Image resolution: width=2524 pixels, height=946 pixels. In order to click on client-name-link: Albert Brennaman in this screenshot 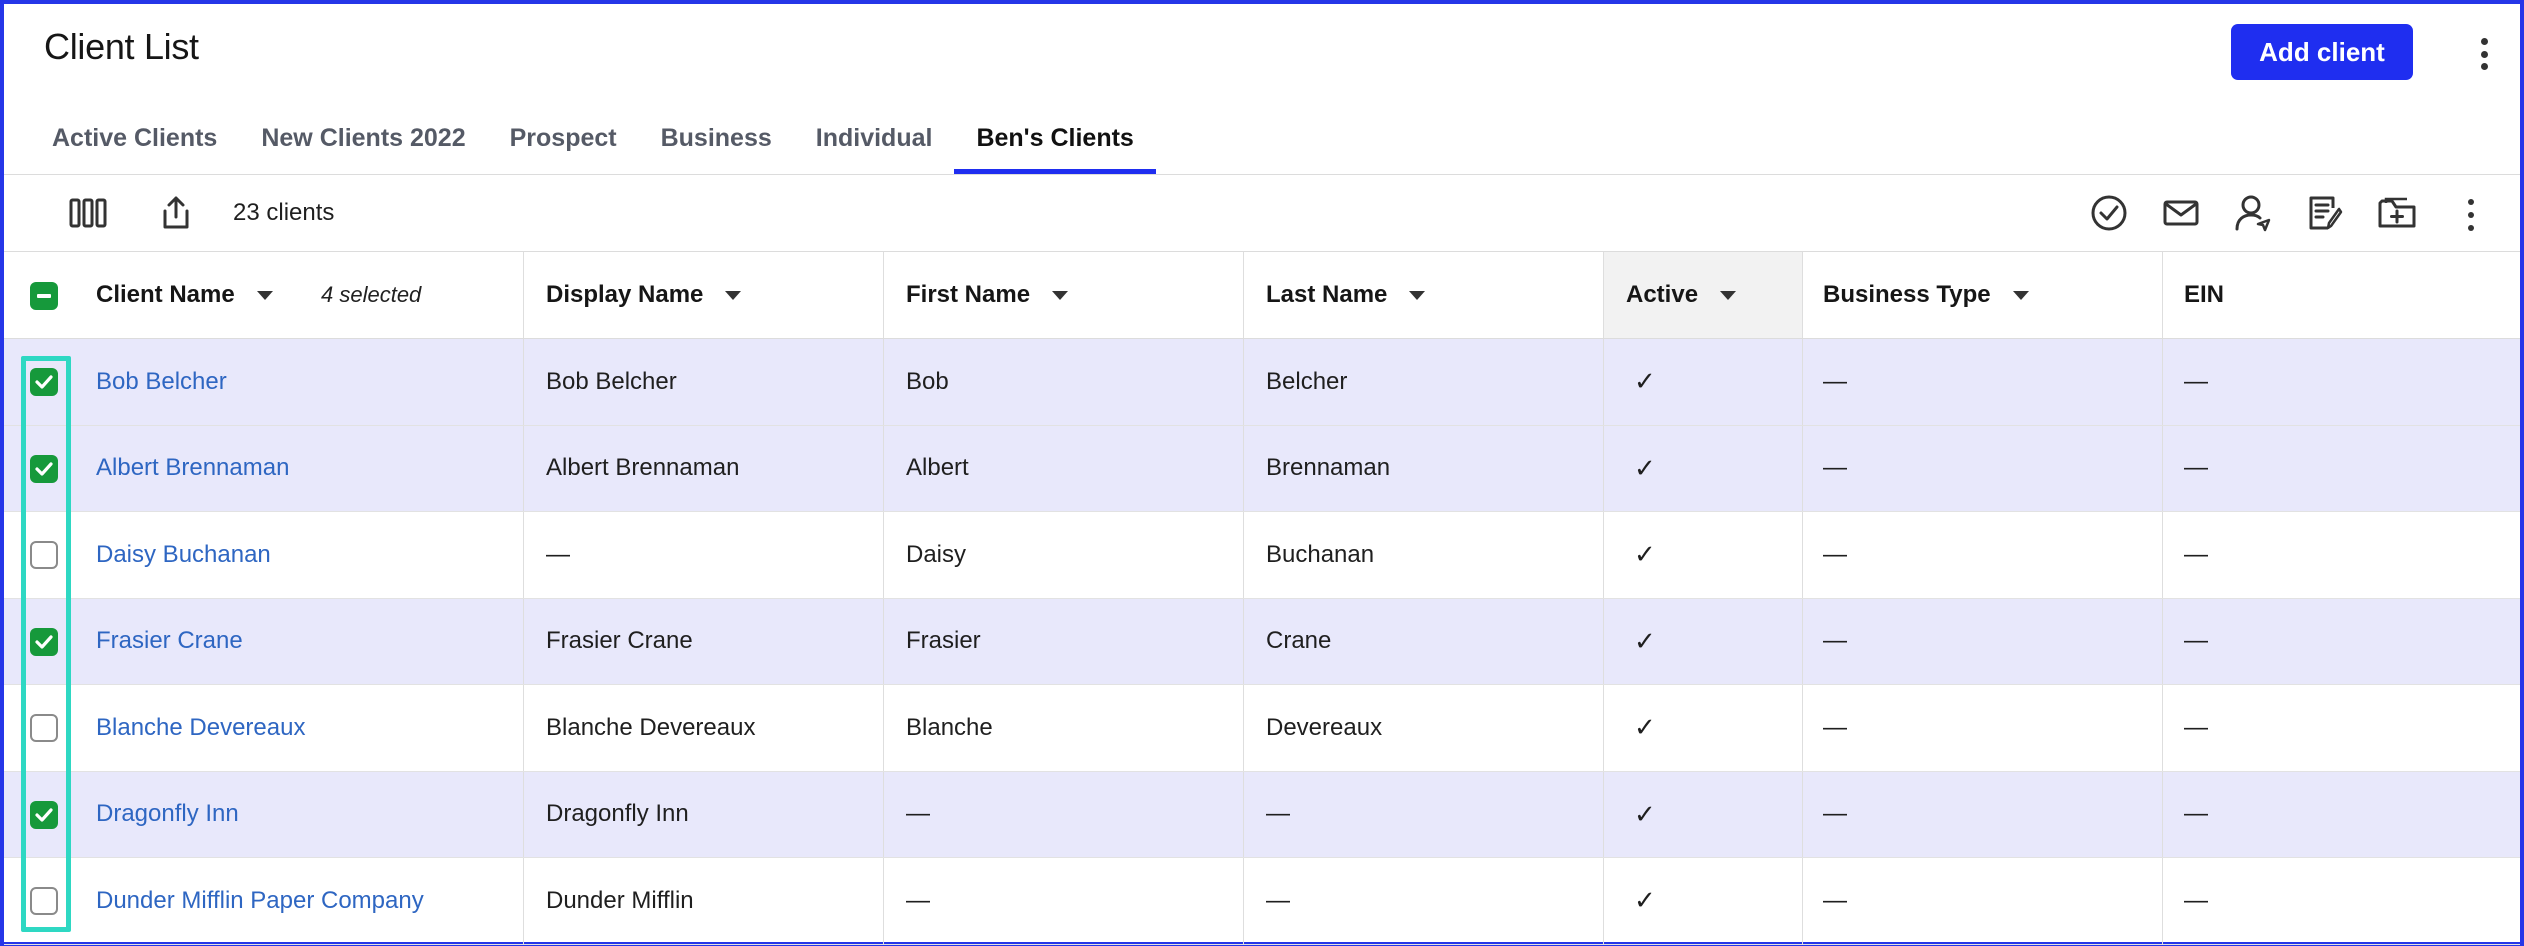, I will do `click(192, 469)`.